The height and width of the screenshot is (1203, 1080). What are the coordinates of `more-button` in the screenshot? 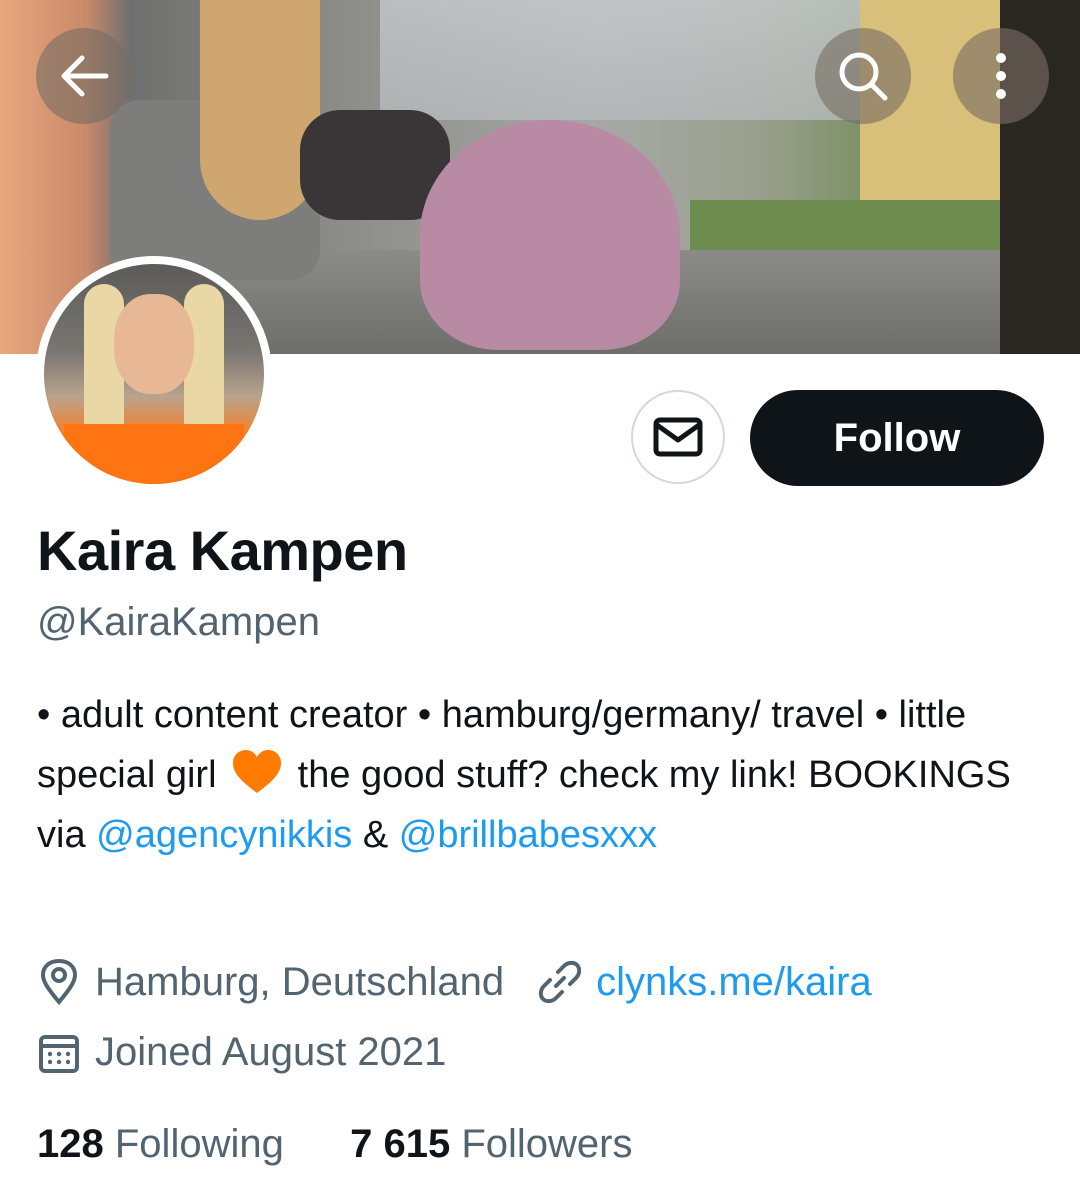 It's located at (1001, 76).